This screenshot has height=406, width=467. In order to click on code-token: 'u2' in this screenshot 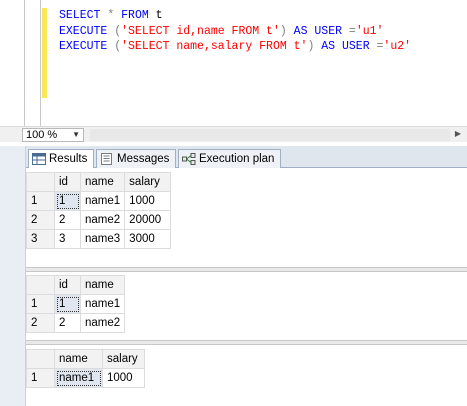, I will do `click(397, 46)`.